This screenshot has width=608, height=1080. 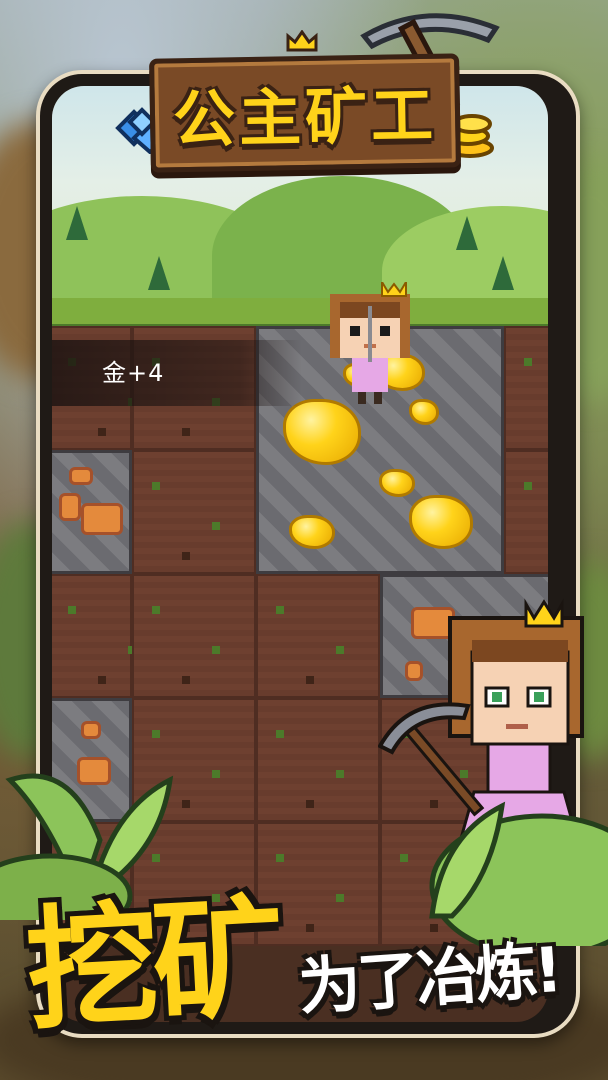 I want to click on slogan-main: 挖矿, so click(x=152, y=965).